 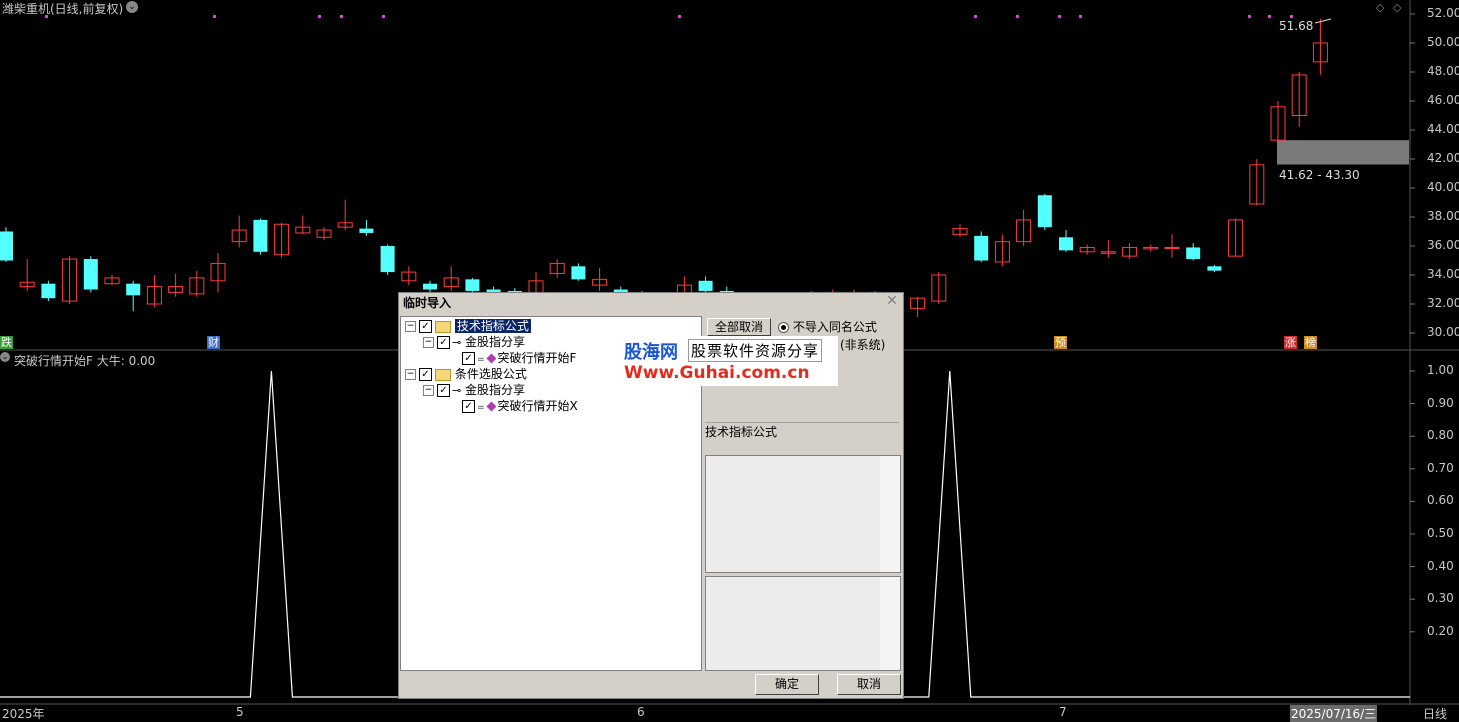 I want to click on folder-icon, so click(x=443, y=326).